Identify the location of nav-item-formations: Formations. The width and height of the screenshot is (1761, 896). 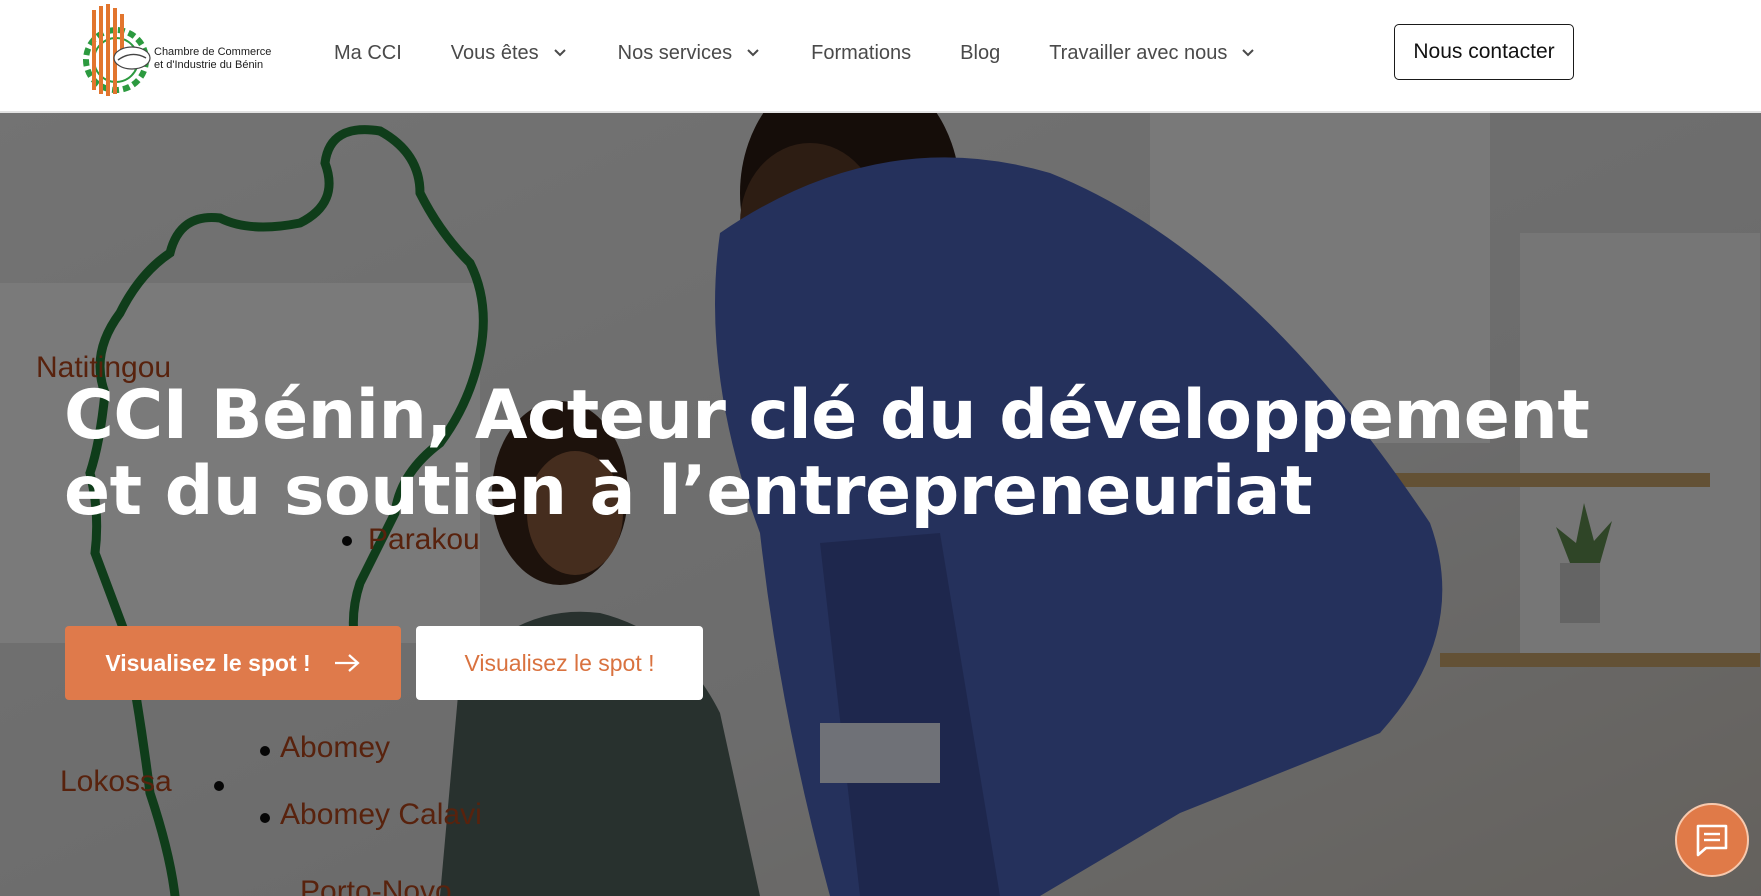
(861, 53).